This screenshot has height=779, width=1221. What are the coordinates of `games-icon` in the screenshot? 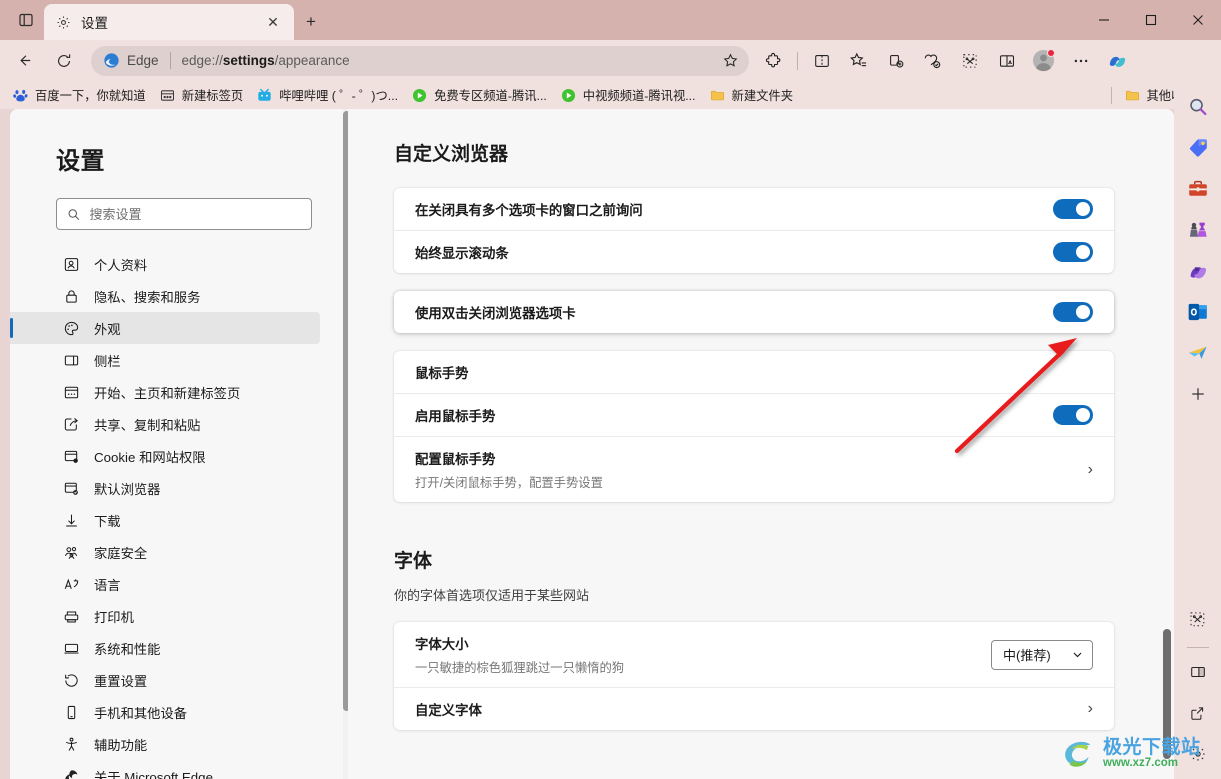 It's located at (1198, 230).